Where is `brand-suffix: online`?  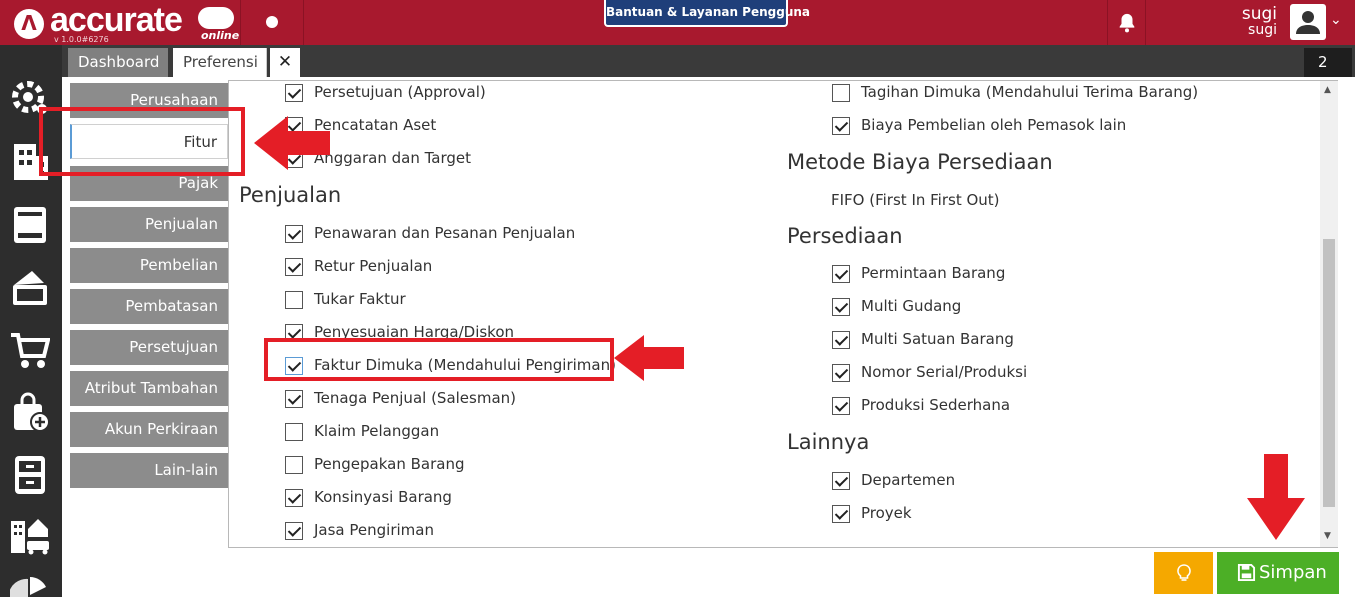
brand-suffix: online is located at coordinates (220, 35).